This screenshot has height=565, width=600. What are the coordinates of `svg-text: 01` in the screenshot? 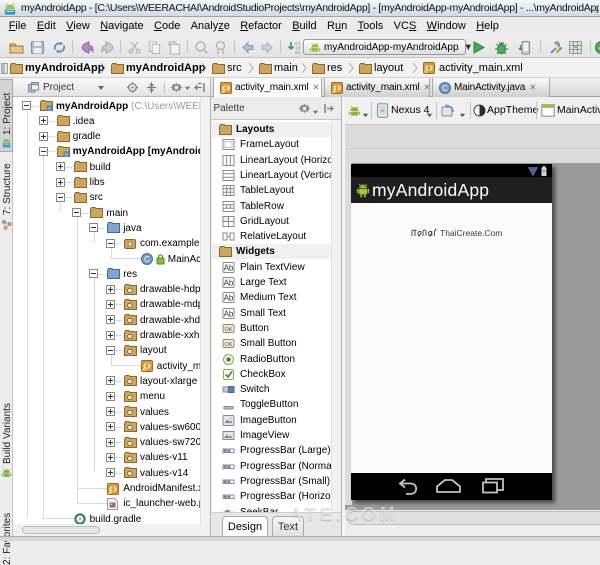 It's located at (298, 52).